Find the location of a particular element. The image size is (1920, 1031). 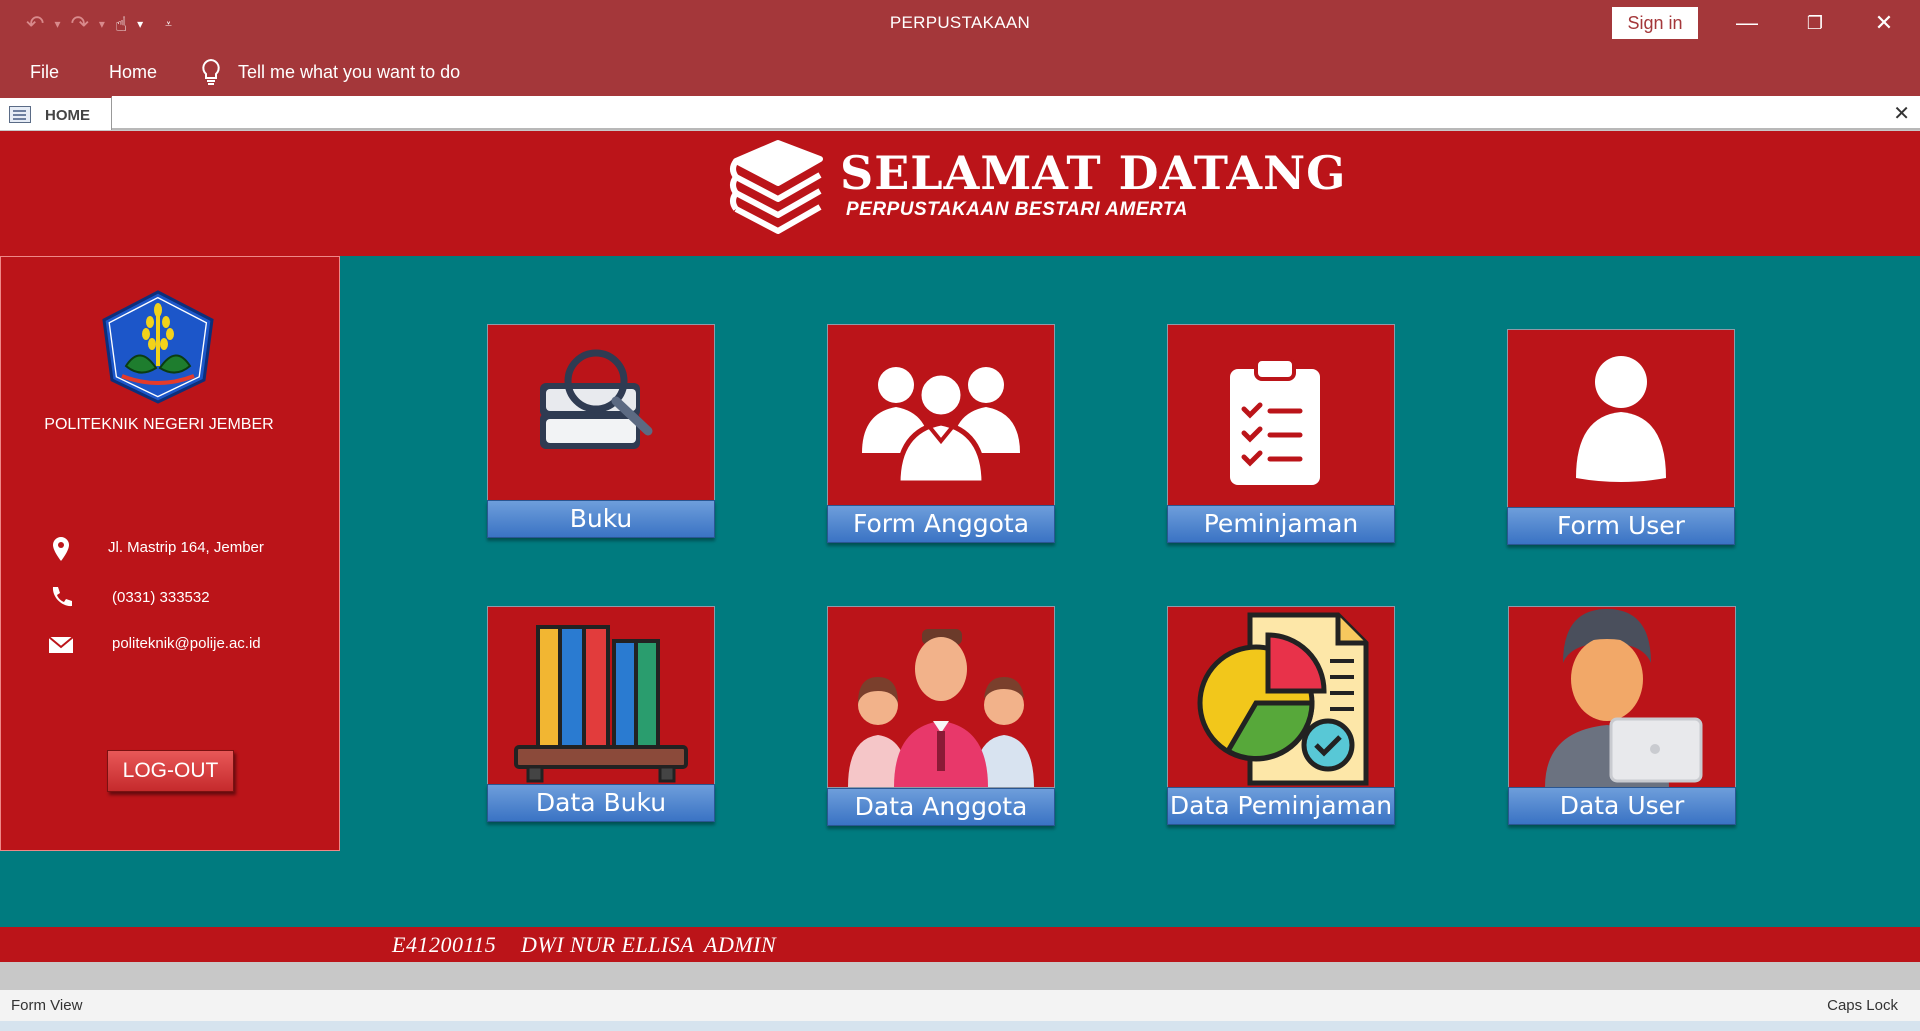

peminjaman-button: Peminjaman is located at coordinates (1281, 524).